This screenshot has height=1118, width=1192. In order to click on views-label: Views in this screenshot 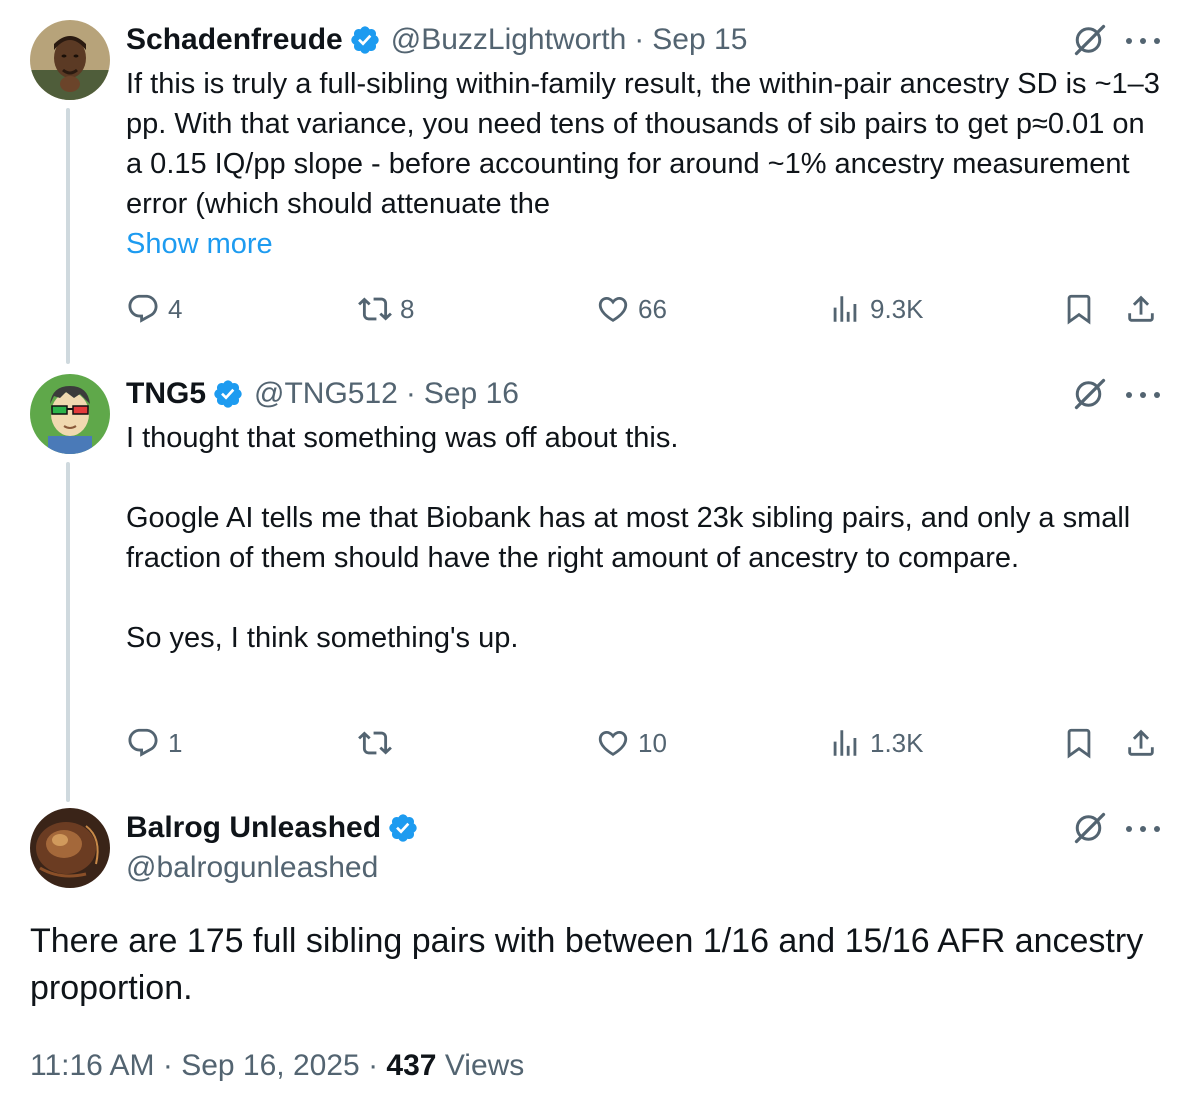, I will do `click(484, 1065)`.